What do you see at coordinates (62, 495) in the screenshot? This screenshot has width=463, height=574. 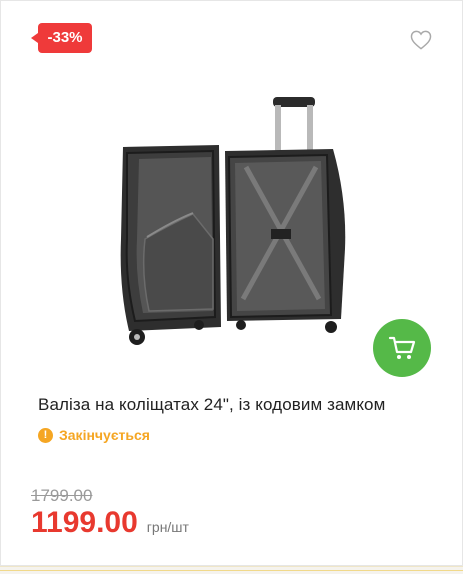 I see `old-price: 1799.00` at bounding box center [62, 495].